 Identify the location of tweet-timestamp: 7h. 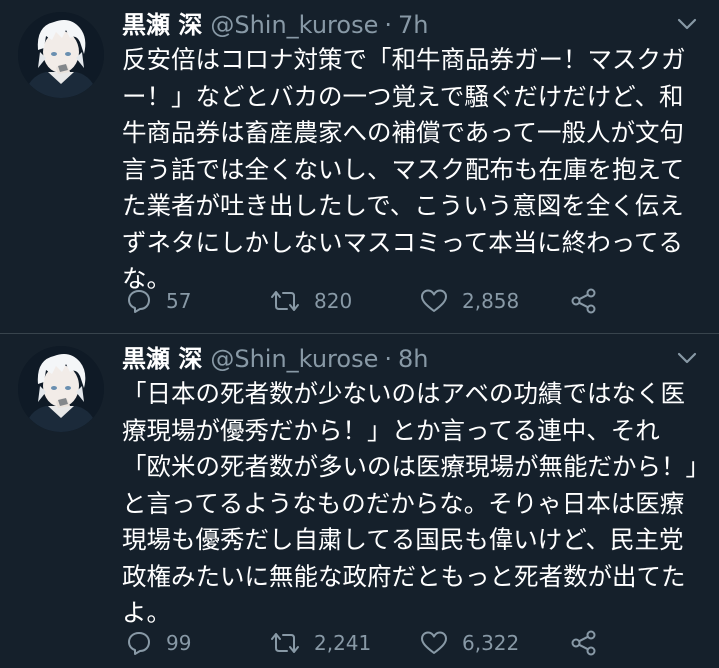
(413, 25).